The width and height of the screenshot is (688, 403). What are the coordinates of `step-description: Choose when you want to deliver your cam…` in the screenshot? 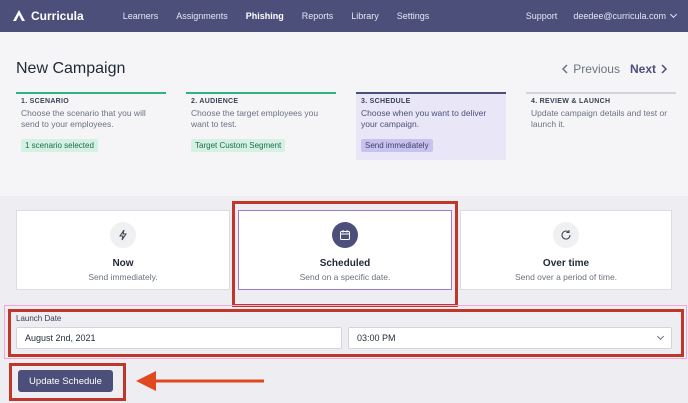 It's located at (424, 119).